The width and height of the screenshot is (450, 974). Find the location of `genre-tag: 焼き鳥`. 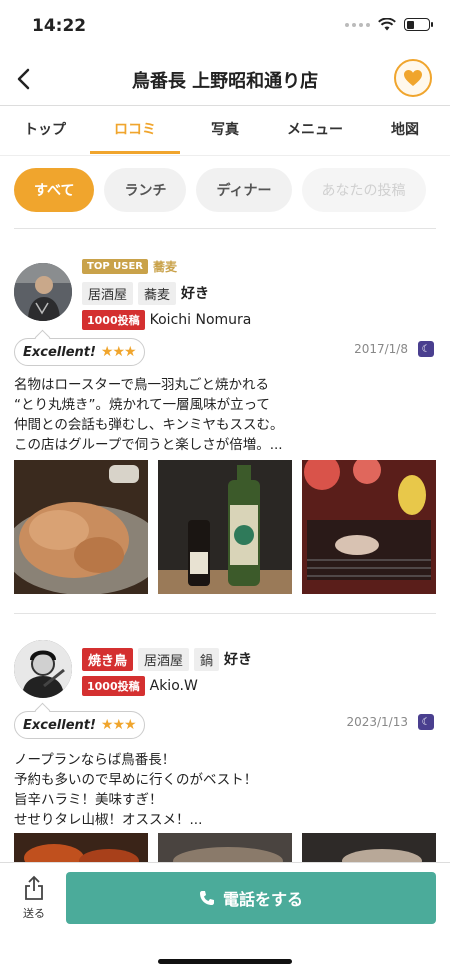

genre-tag: 焼き鳥 is located at coordinates (108, 659).